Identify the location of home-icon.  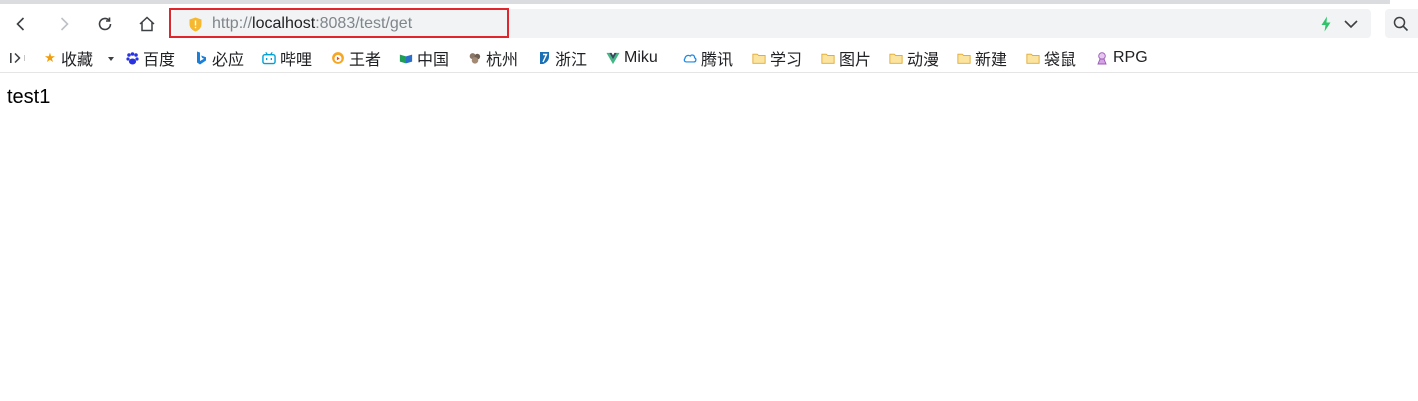
(147, 24).